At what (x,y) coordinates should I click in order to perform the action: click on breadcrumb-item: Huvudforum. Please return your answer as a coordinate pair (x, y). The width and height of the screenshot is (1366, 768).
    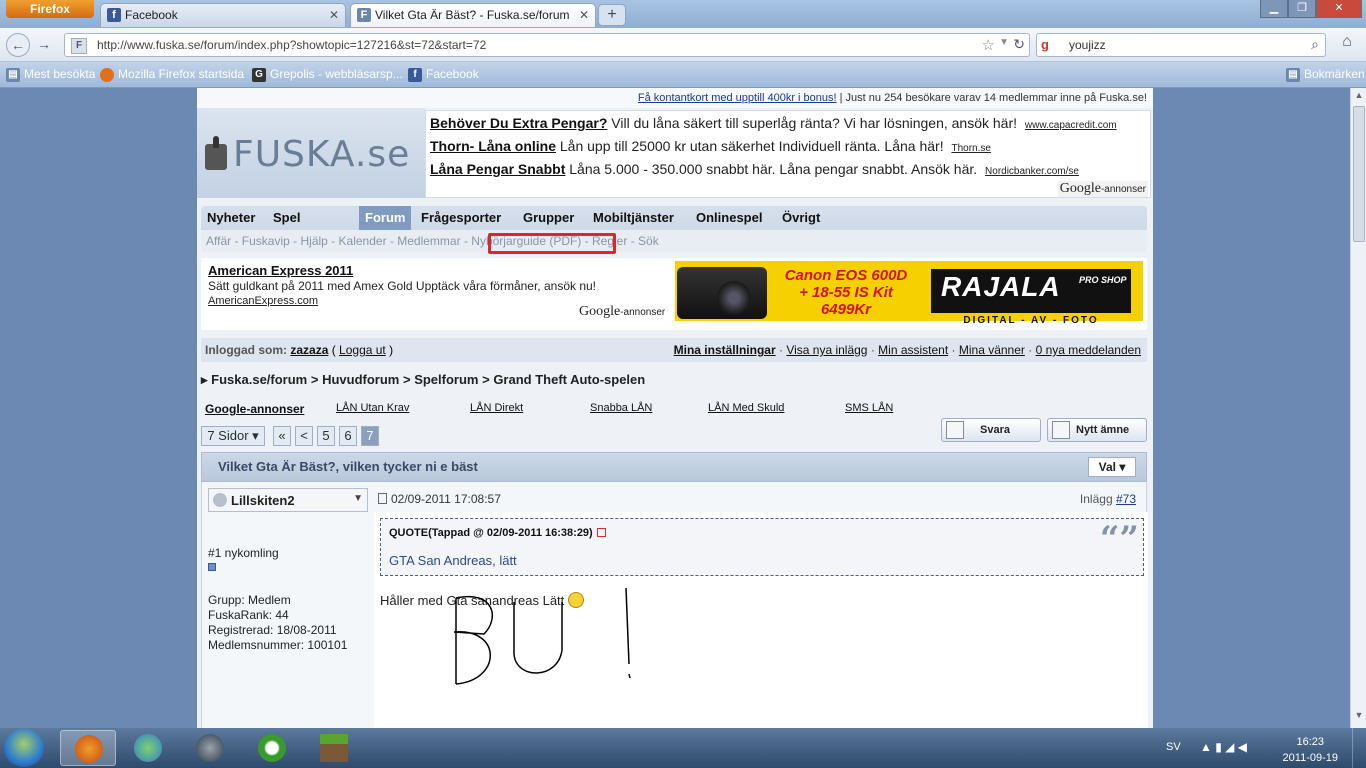
    Looking at the image, I should click on (360, 379).